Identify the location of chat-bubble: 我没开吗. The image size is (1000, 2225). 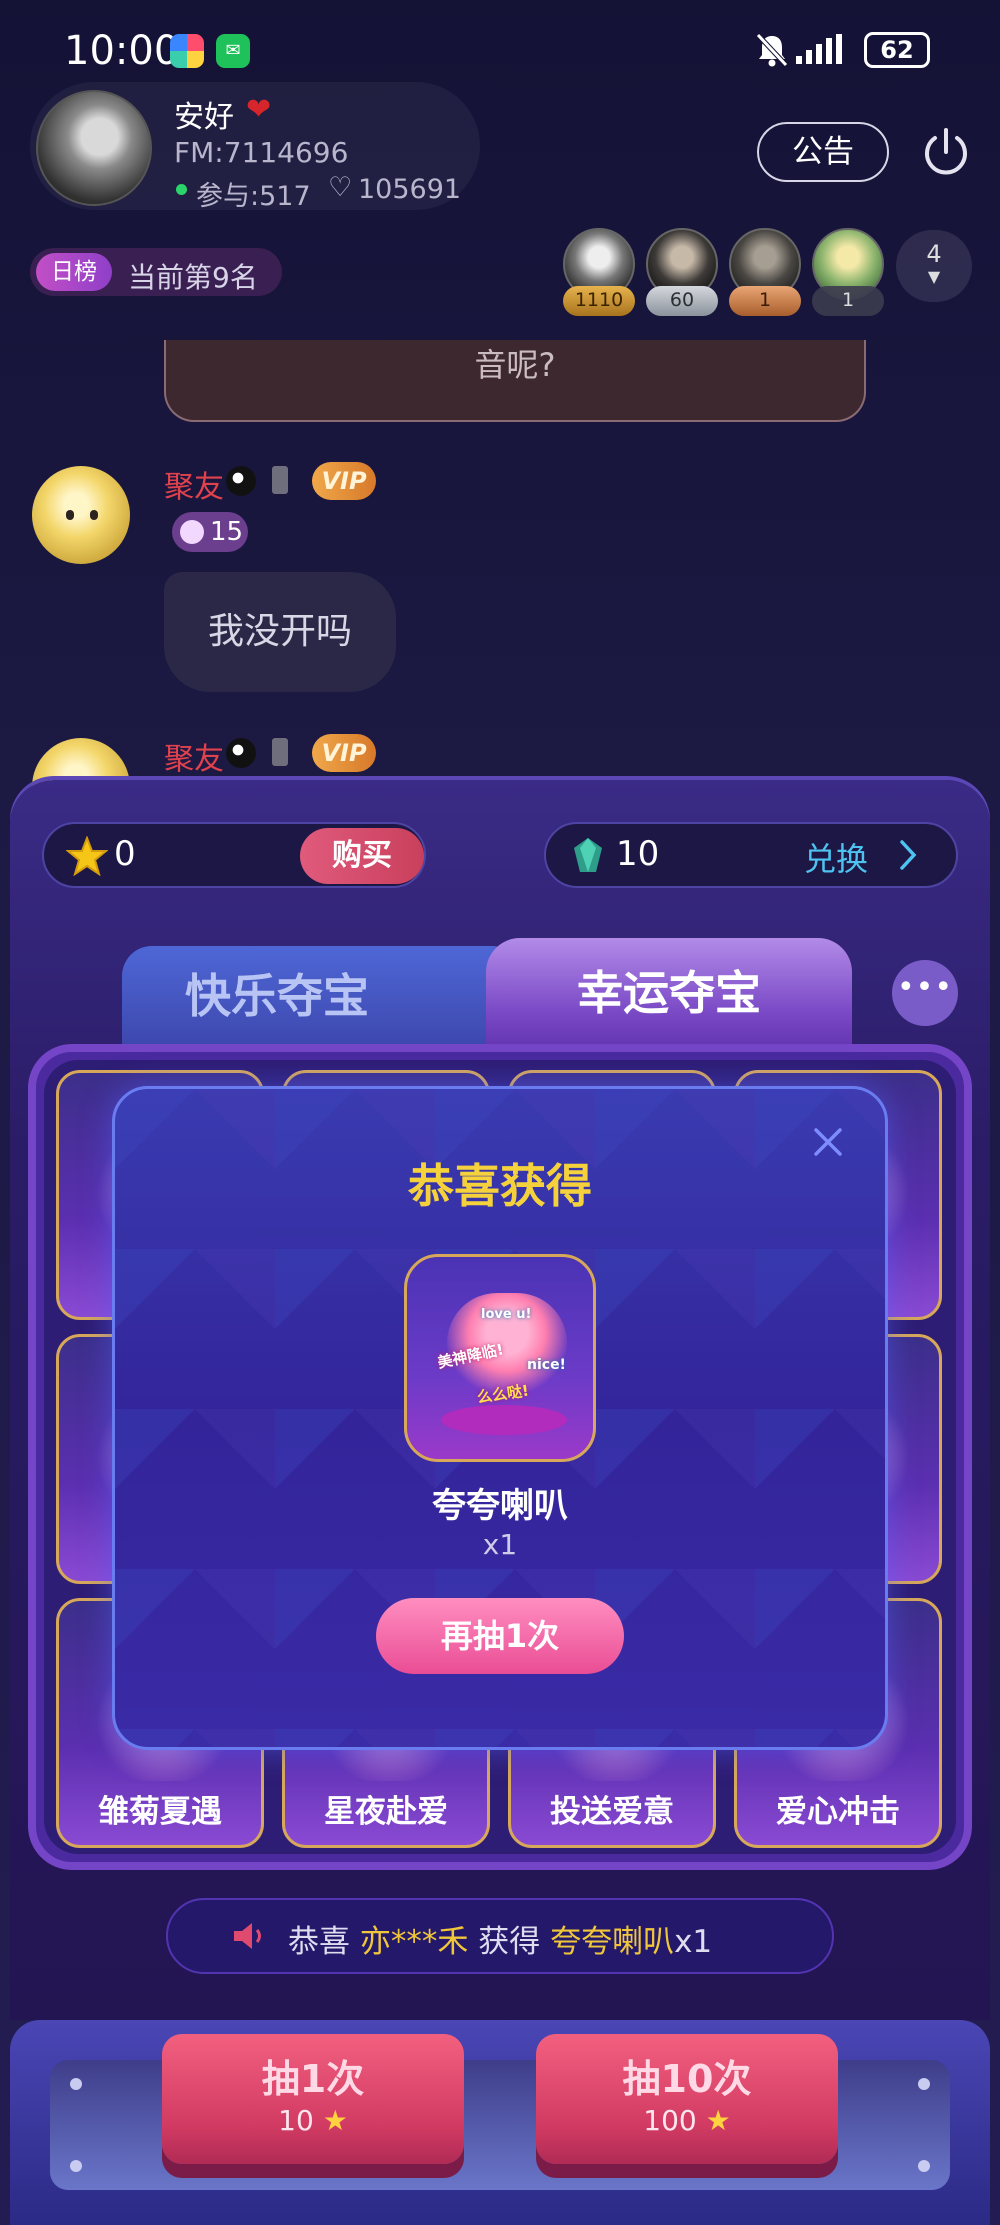
(280, 632).